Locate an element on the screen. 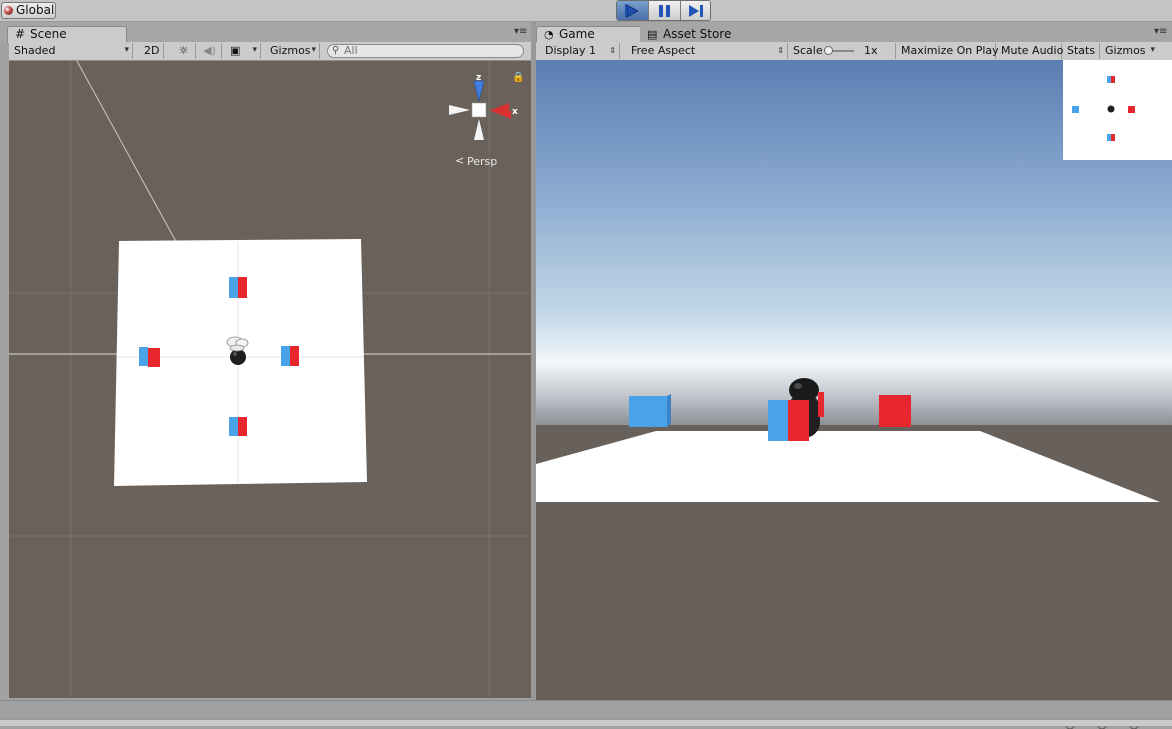 Image resolution: width=1172 pixels, height=729 pixels. store-icon: ▤ is located at coordinates (652, 34).